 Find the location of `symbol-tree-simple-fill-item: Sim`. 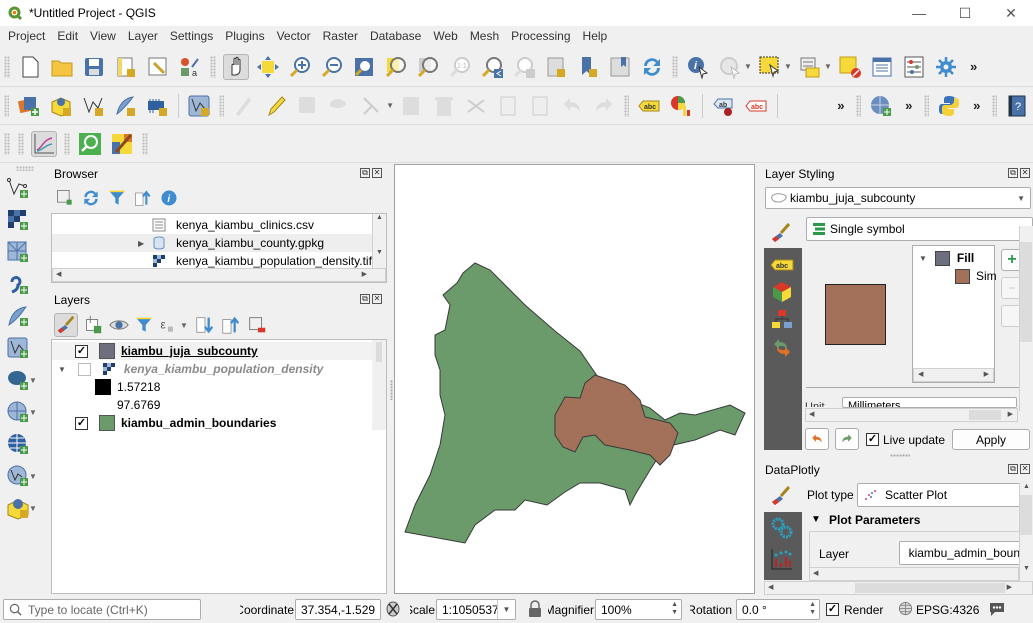

symbol-tree-simple-fill-item: Sim is located at coordinates (976, 276).